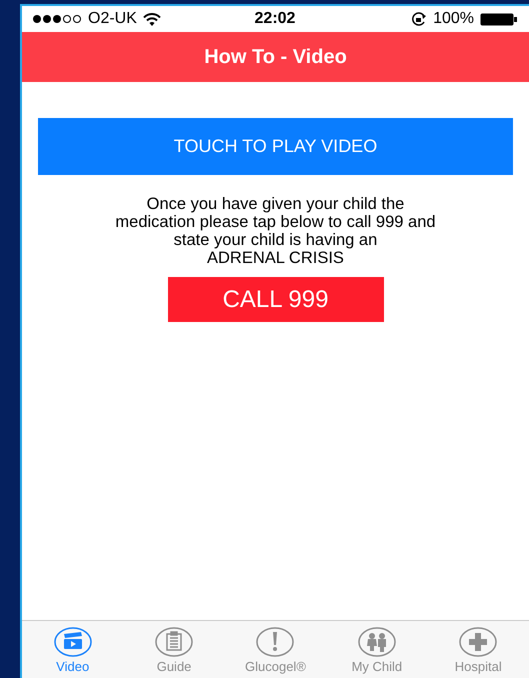 This screenshot has width=529, height=678. Describe the element at coordinates (275, 146) in the screenshot. I see `play-video-button: TOUCH TO PLAY VIDEO` at that location.